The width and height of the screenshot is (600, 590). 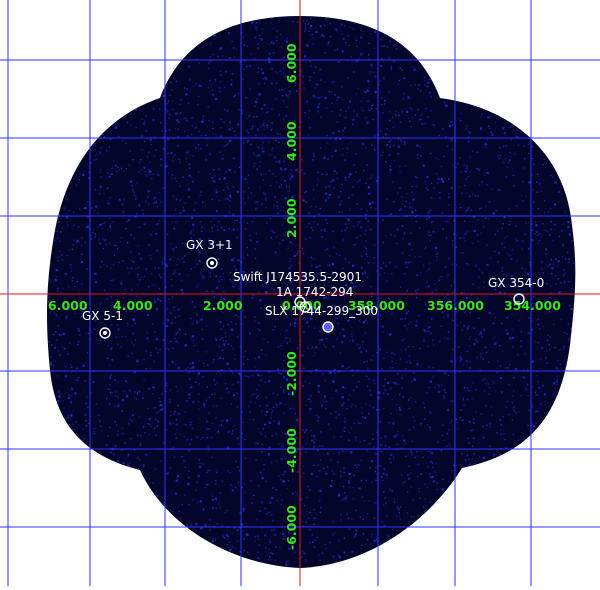 I want to click on lat-tick-label: -4.000, so click(x=291, y=450).